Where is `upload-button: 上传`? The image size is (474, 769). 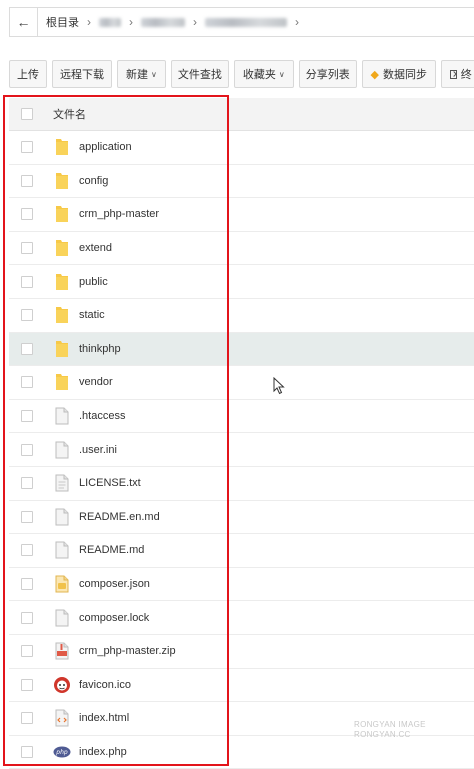 upload-button: 上传 is located at coordinates (28, 74).